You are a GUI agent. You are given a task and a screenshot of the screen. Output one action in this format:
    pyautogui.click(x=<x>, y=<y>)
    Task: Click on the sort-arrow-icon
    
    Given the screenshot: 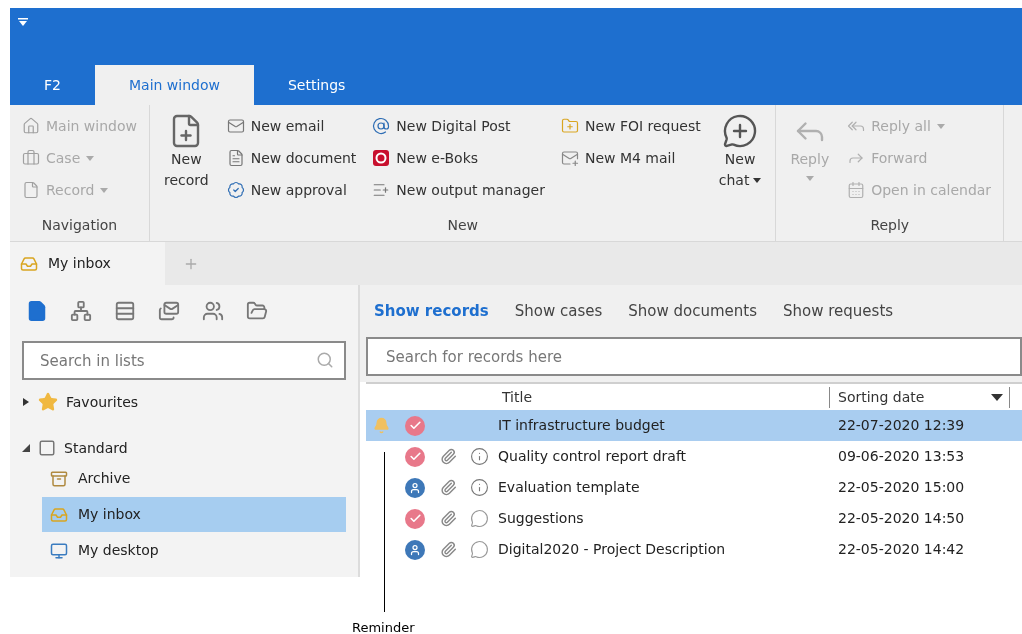 What is the action you would take?
    pyautogui.click(x=997, y=397)
    